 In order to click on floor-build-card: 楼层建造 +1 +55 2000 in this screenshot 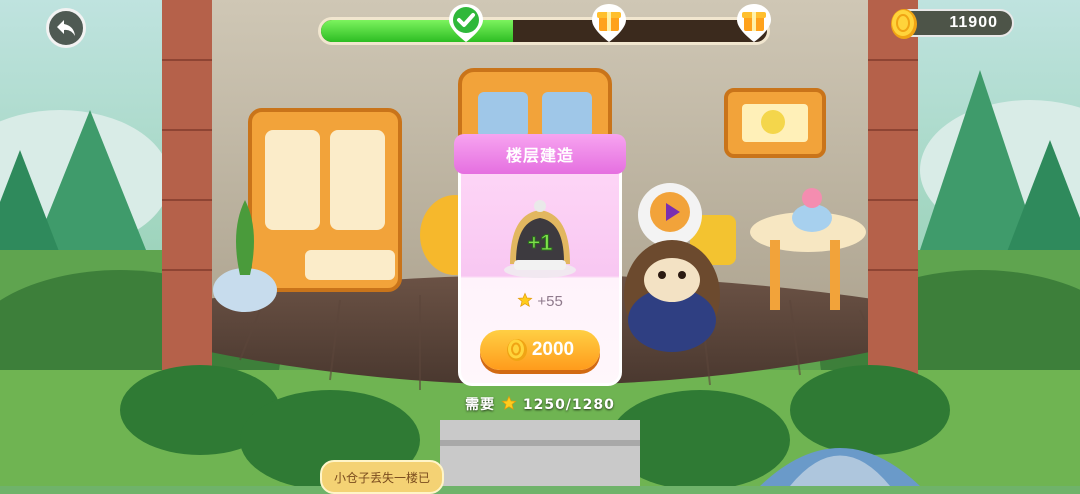, I will do `click(540, 260)`.